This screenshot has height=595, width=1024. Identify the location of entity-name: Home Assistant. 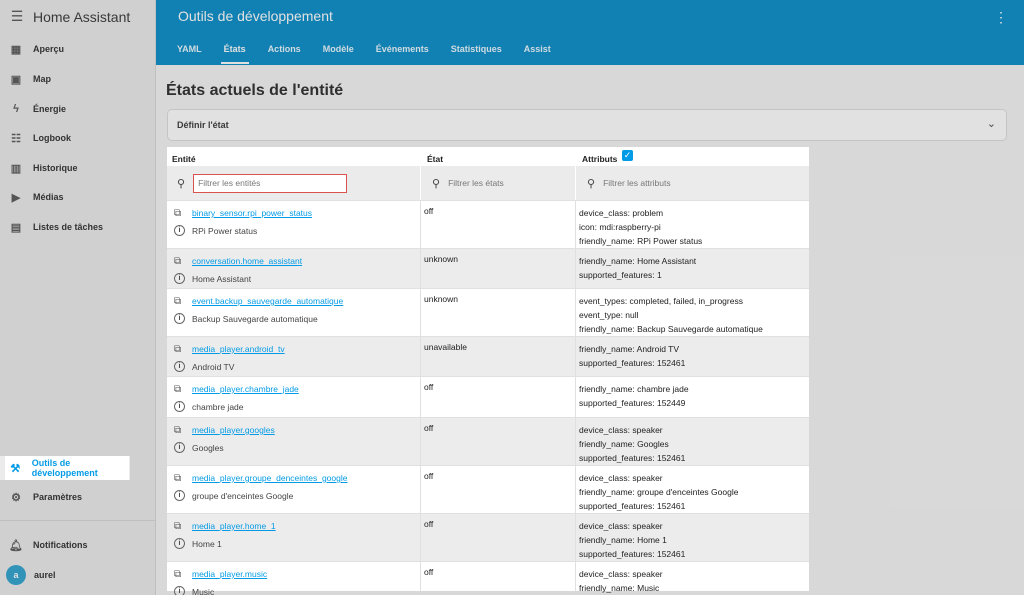
(222, 279).